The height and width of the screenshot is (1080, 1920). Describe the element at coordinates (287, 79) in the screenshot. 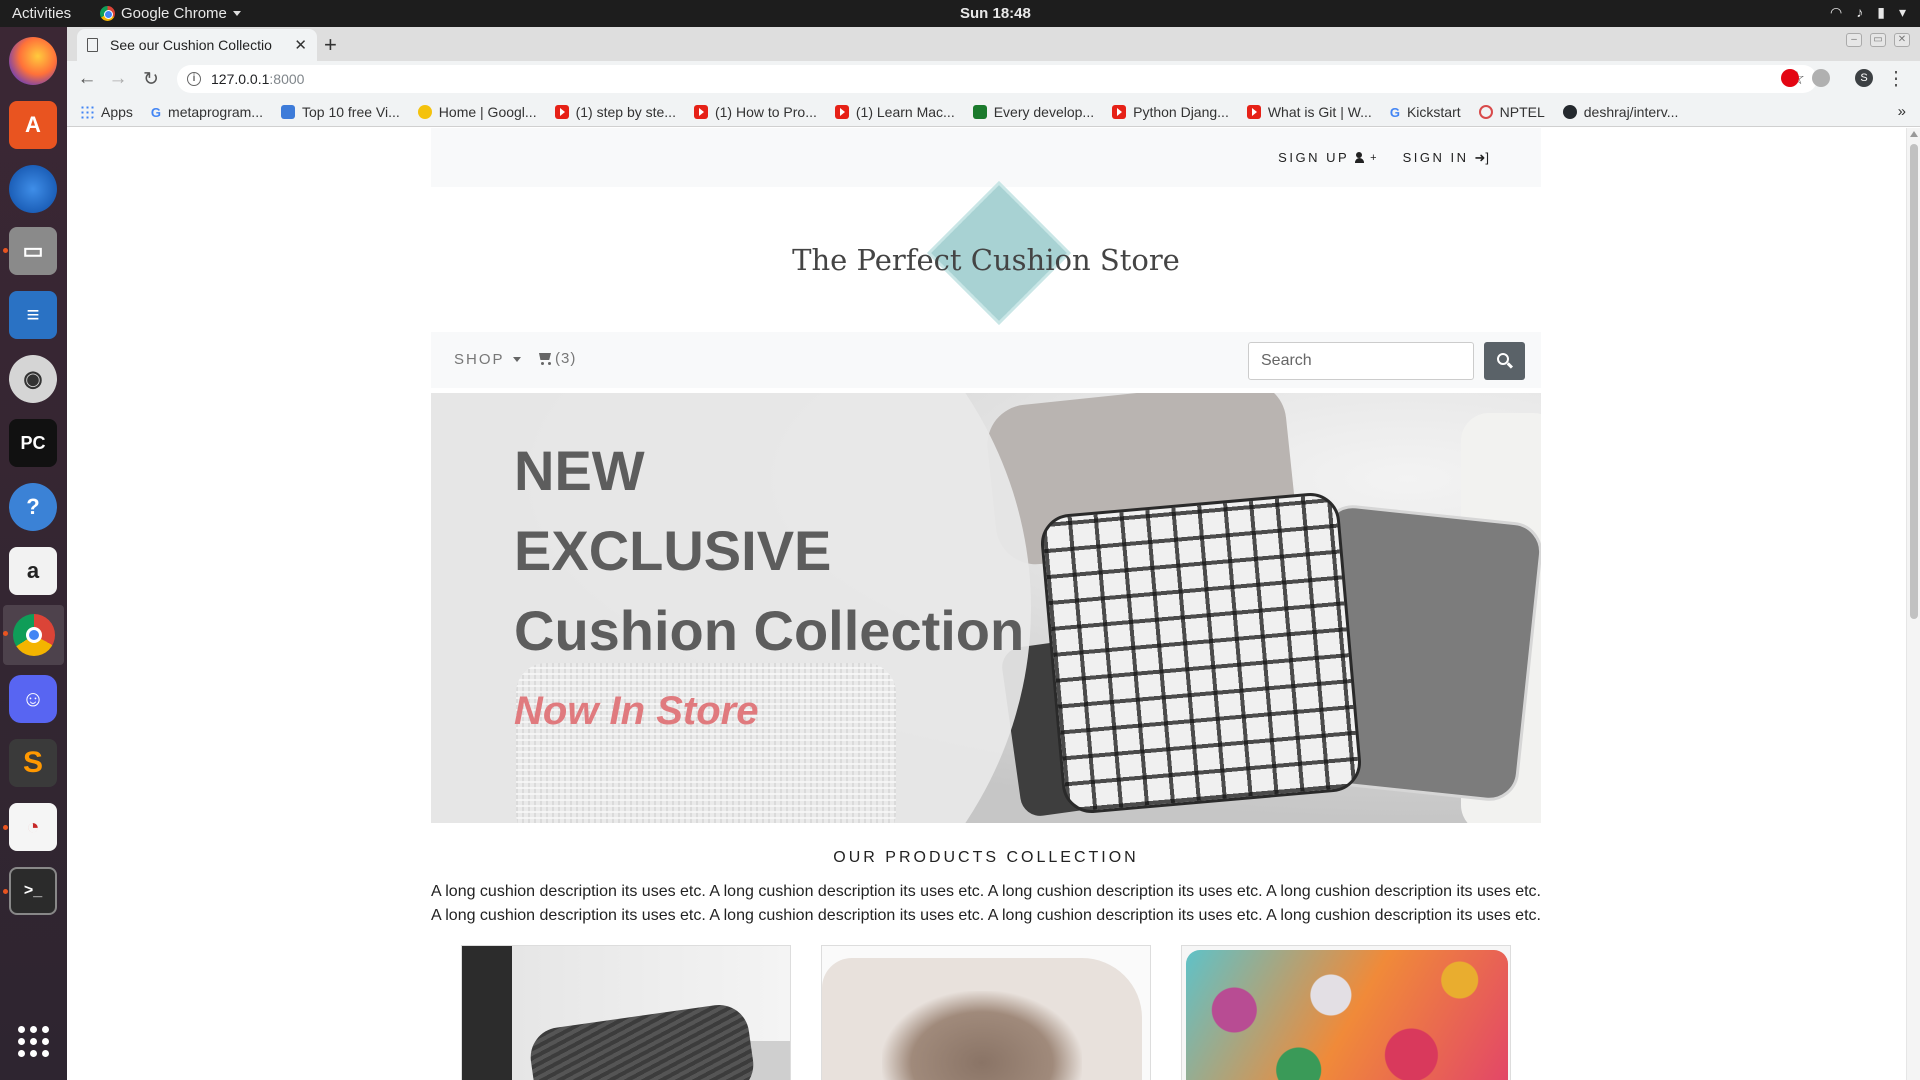

I see `url-port: :8000` at that location.